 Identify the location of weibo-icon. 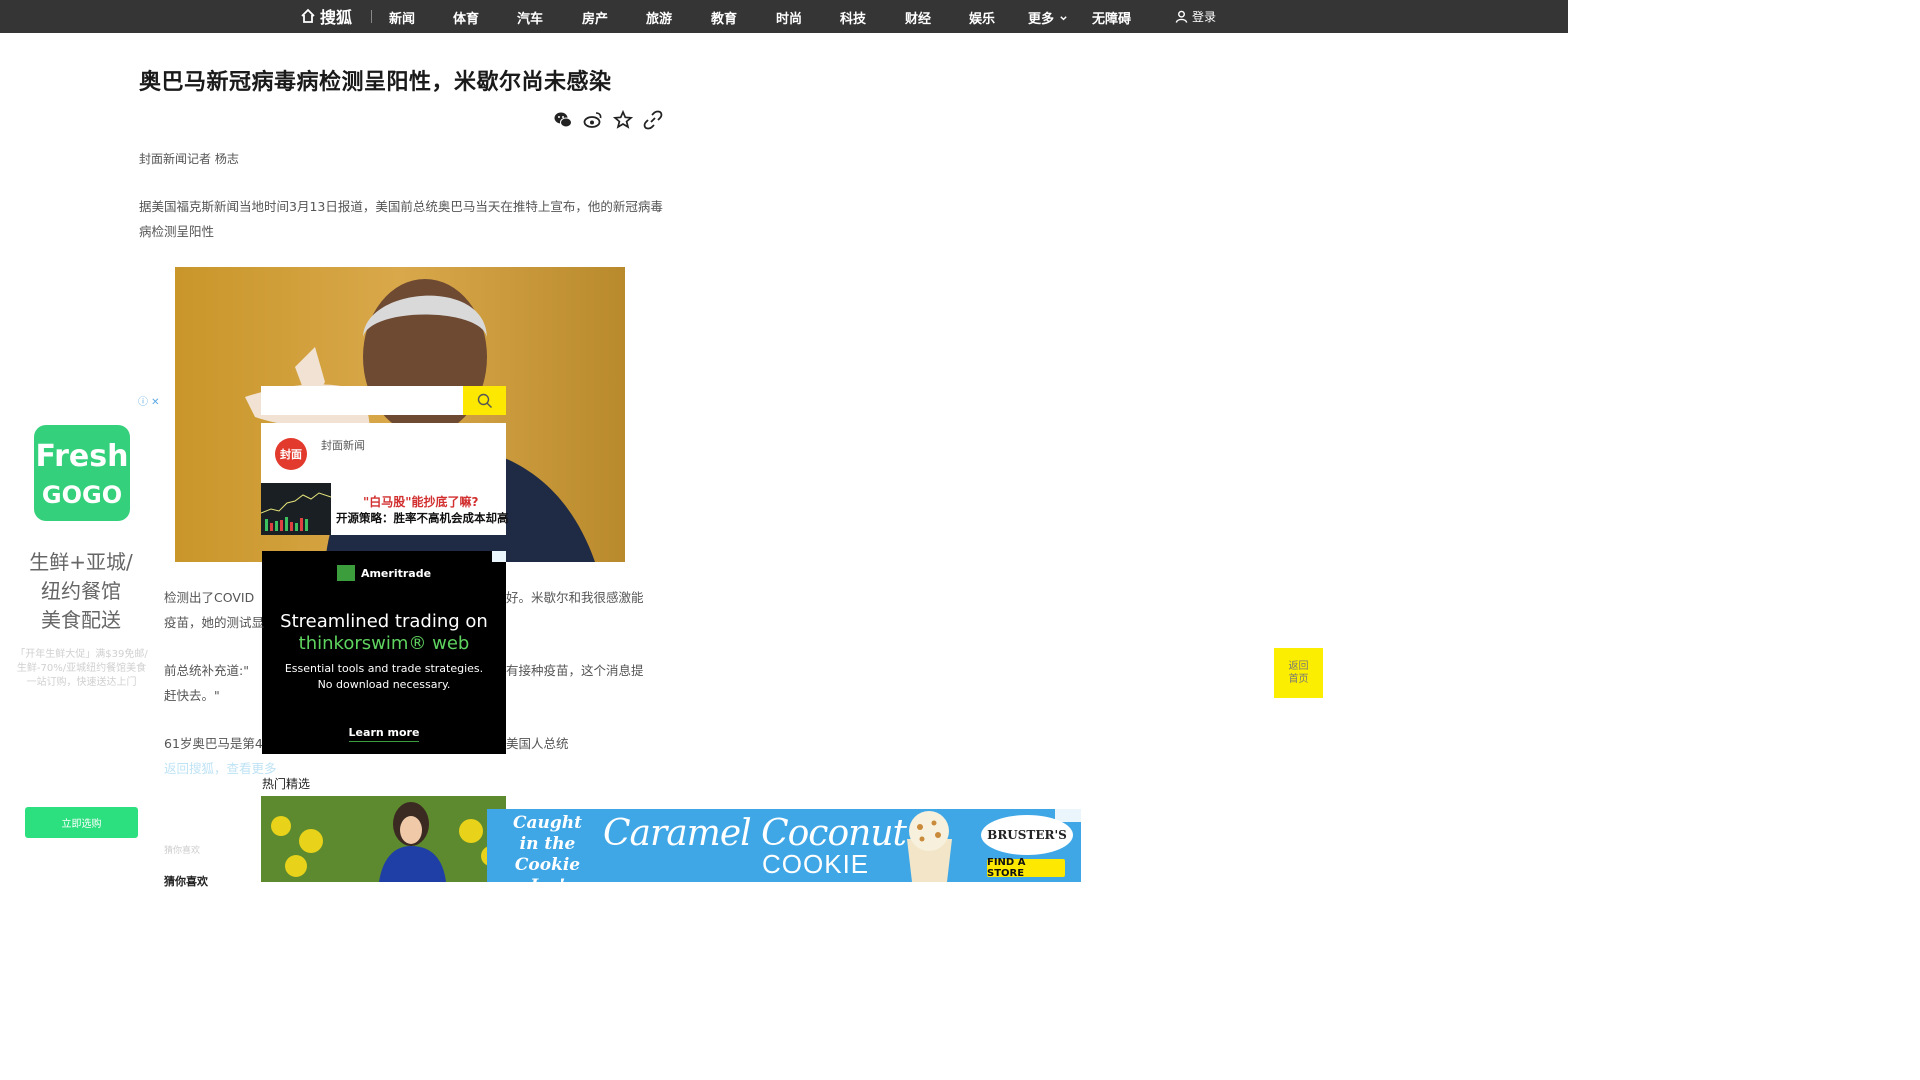
(593, 120).